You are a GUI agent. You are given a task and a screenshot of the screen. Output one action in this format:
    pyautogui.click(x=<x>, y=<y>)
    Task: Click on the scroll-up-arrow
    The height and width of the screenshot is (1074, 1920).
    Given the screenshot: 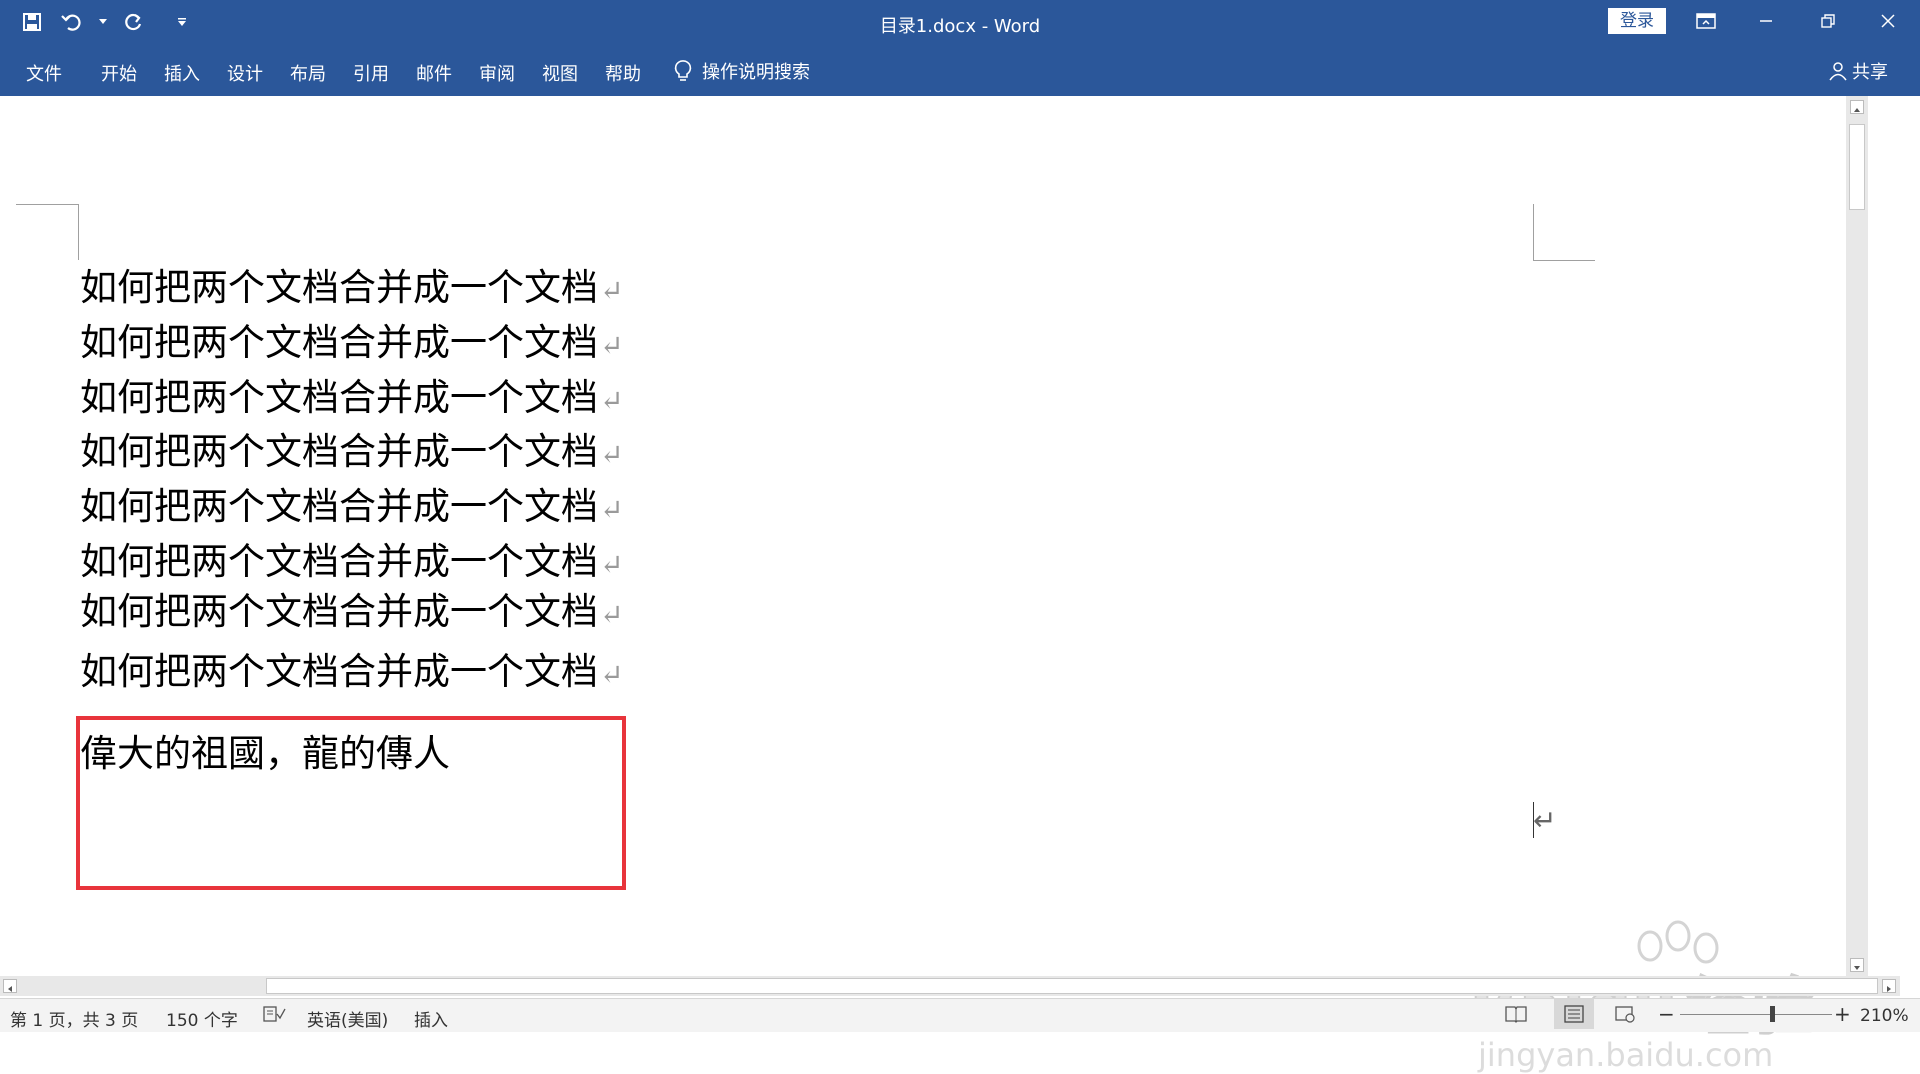 What is the action you would take?
    pyautogui.click(x=1857, y=107)
    